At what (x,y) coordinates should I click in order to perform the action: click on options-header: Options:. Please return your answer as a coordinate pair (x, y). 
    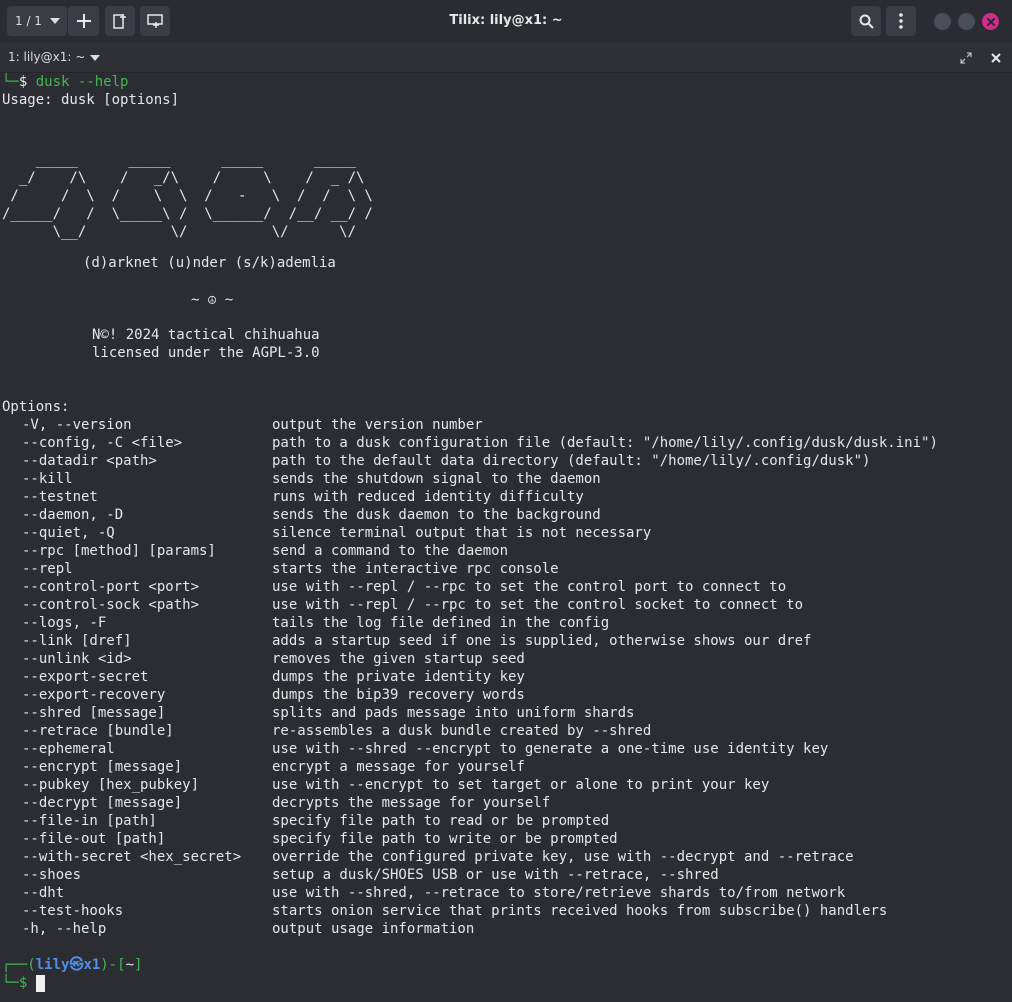
    Looking at the image, I should click on (36, 407).